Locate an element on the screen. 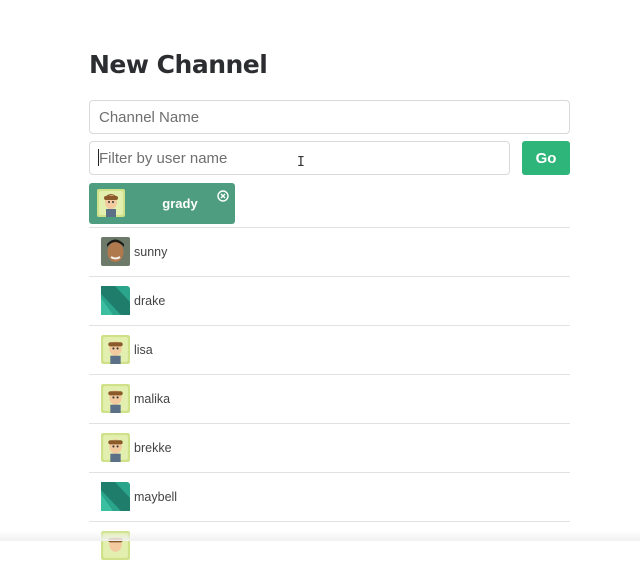  user-list-item: lisa is located at coordinates (329, 349).